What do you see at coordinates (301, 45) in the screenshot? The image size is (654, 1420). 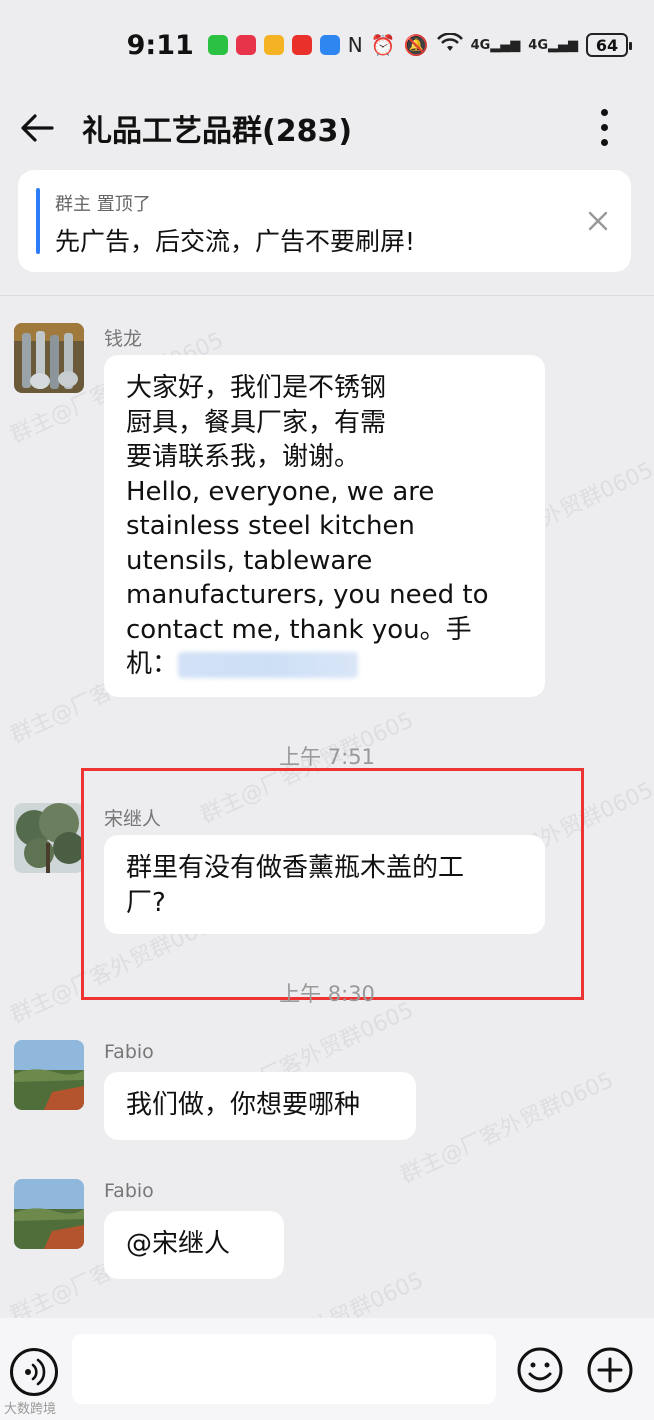 I see `app-red-icon` at bounding box center [301, 45].